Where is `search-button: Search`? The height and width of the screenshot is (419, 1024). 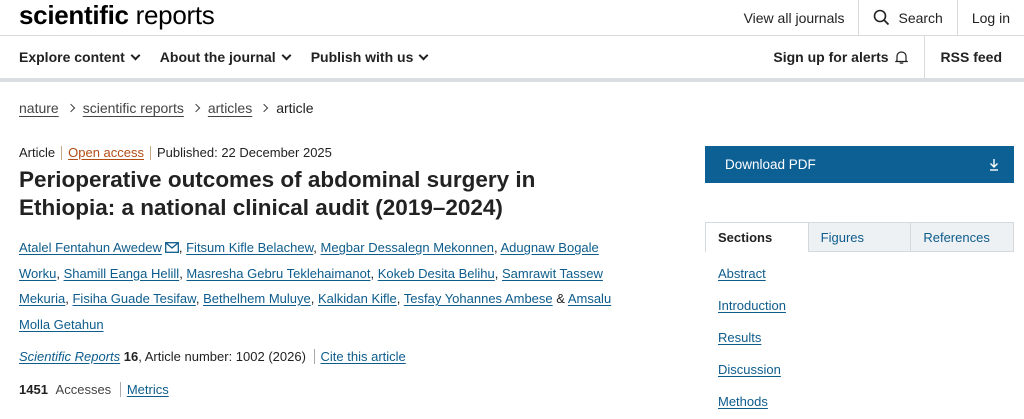 search-button: Search is located at coordinates (907, 17).